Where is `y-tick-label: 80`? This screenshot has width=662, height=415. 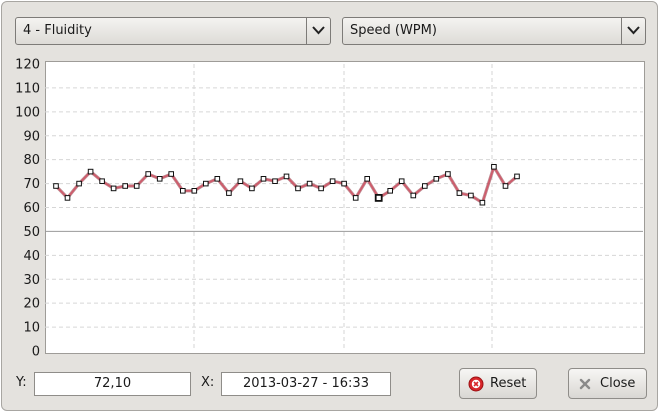 y-tick-label: 80 is located at coordinates (31, 160).